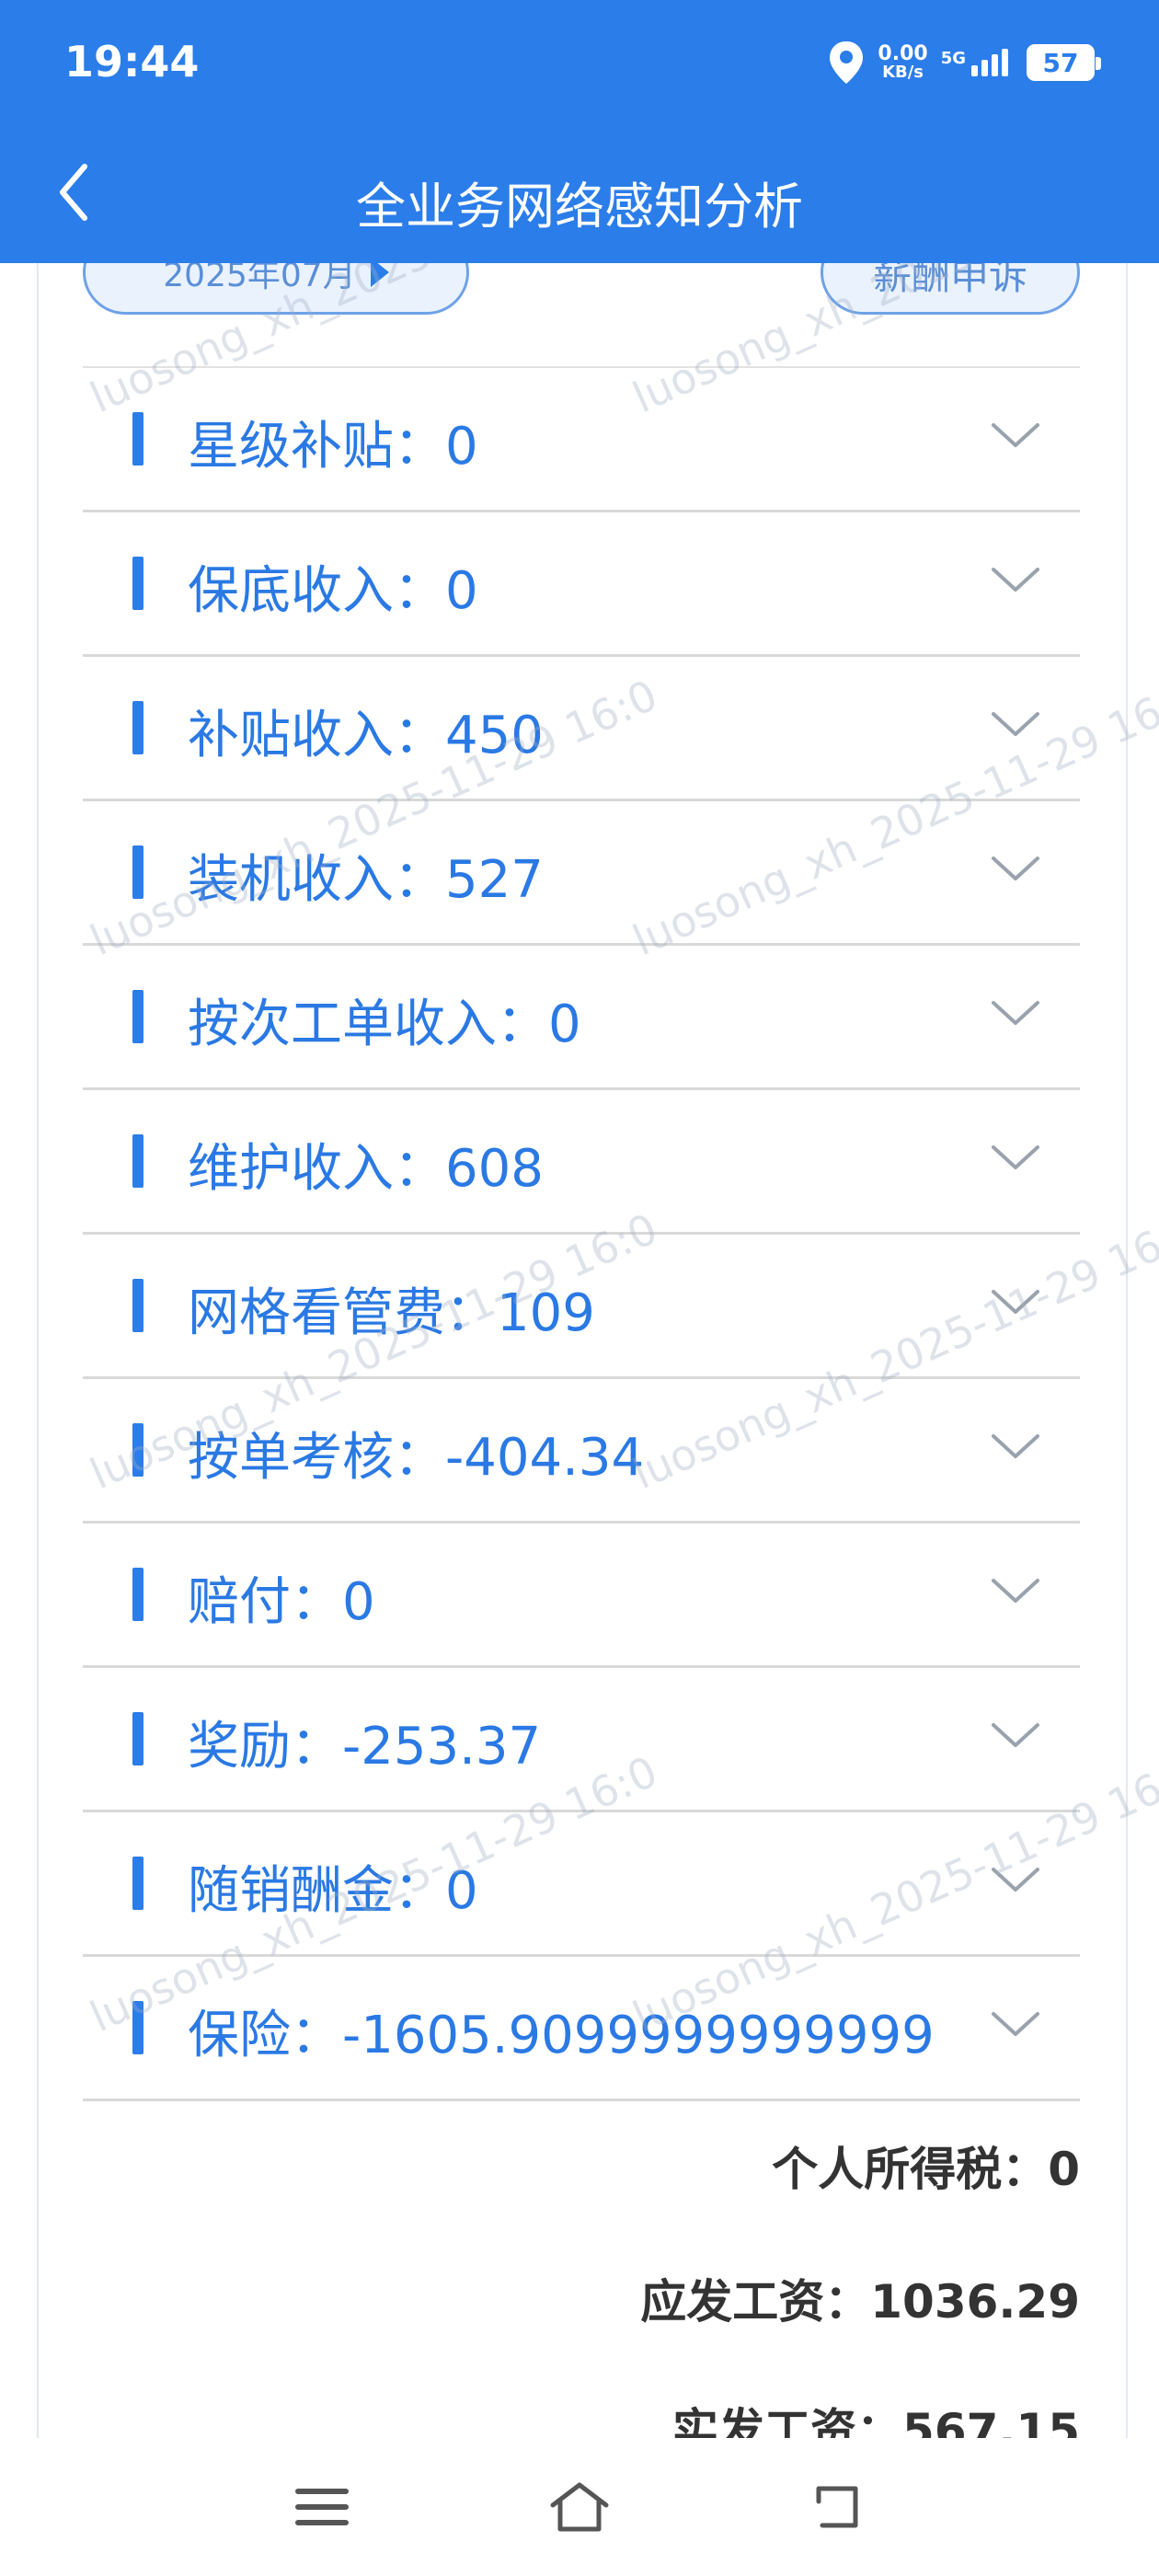  I want to click on list-item: 保险：-1605.9099999999999, so click(581, 2029).